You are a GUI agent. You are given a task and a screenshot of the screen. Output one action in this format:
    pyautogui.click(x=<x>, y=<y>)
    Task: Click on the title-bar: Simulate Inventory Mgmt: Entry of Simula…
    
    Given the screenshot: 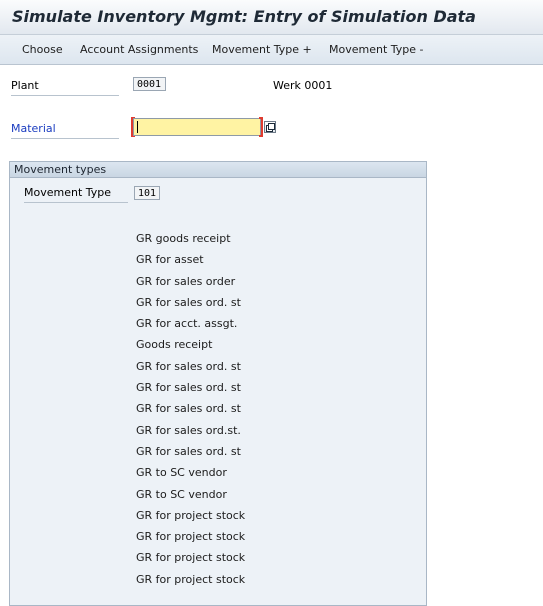 What is the action you would take?
    pyautogui.click(x=271, y=17)
    